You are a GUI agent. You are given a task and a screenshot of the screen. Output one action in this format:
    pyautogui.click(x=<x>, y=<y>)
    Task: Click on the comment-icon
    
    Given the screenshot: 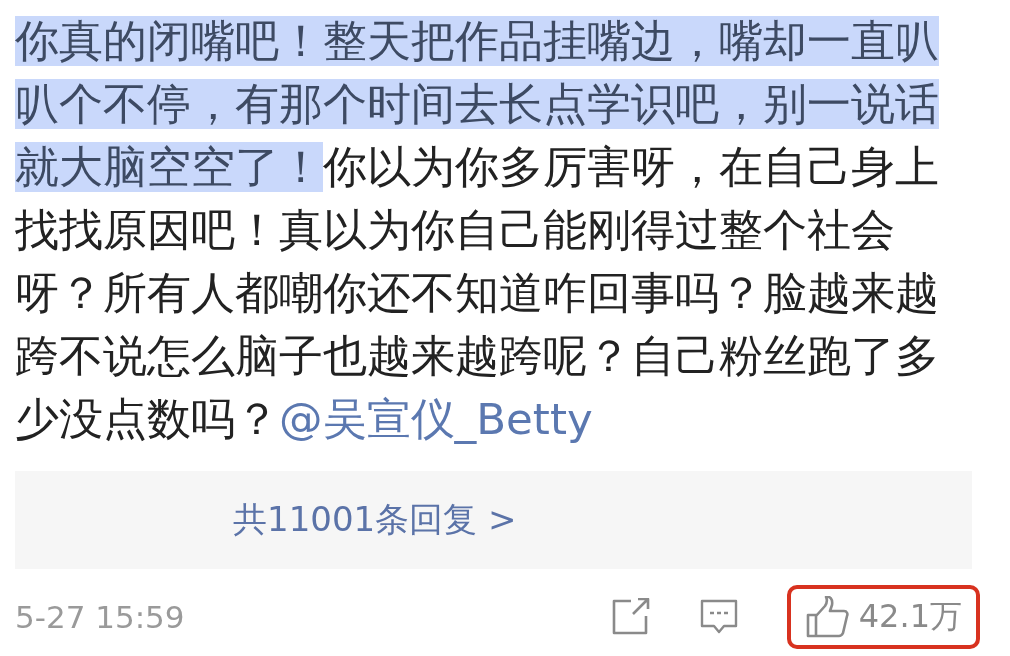 What is the action you would take?
    pyautogui.click(x=718, y=617)
    